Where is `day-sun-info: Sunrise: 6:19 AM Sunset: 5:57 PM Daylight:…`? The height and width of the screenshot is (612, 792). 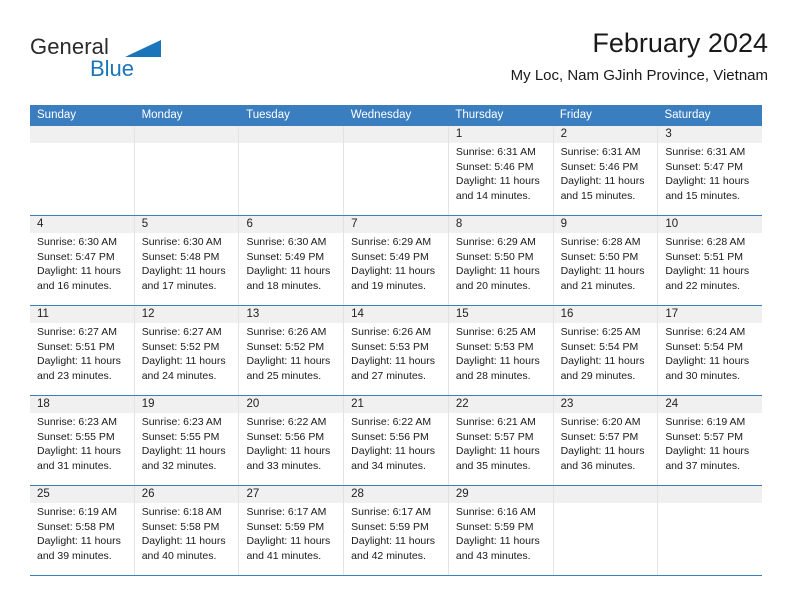 day-sun-info: Sunrise: 6:19 AM Sunset: 5:57 PM Daylight:… is located at coordinates (713, 444).